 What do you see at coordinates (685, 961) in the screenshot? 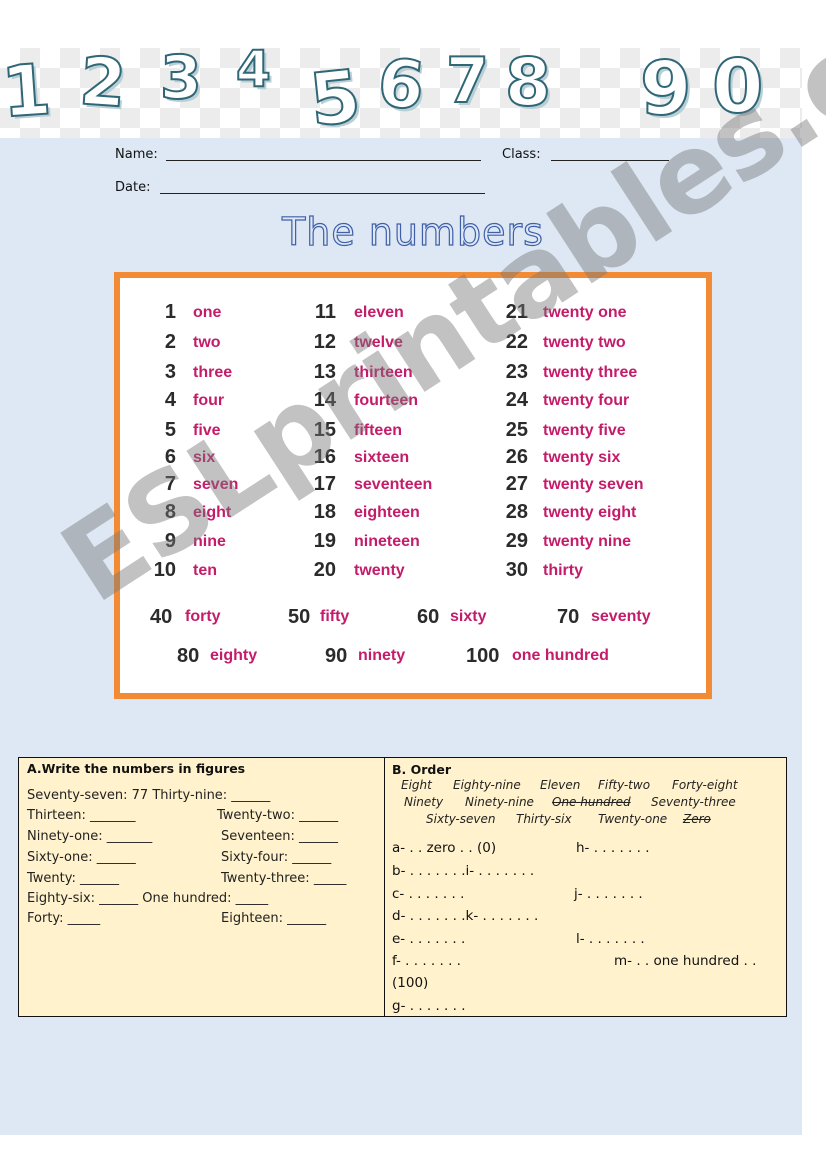
I see `answer-m: m- . . one hundred . .` at bounding box center [685, 961].